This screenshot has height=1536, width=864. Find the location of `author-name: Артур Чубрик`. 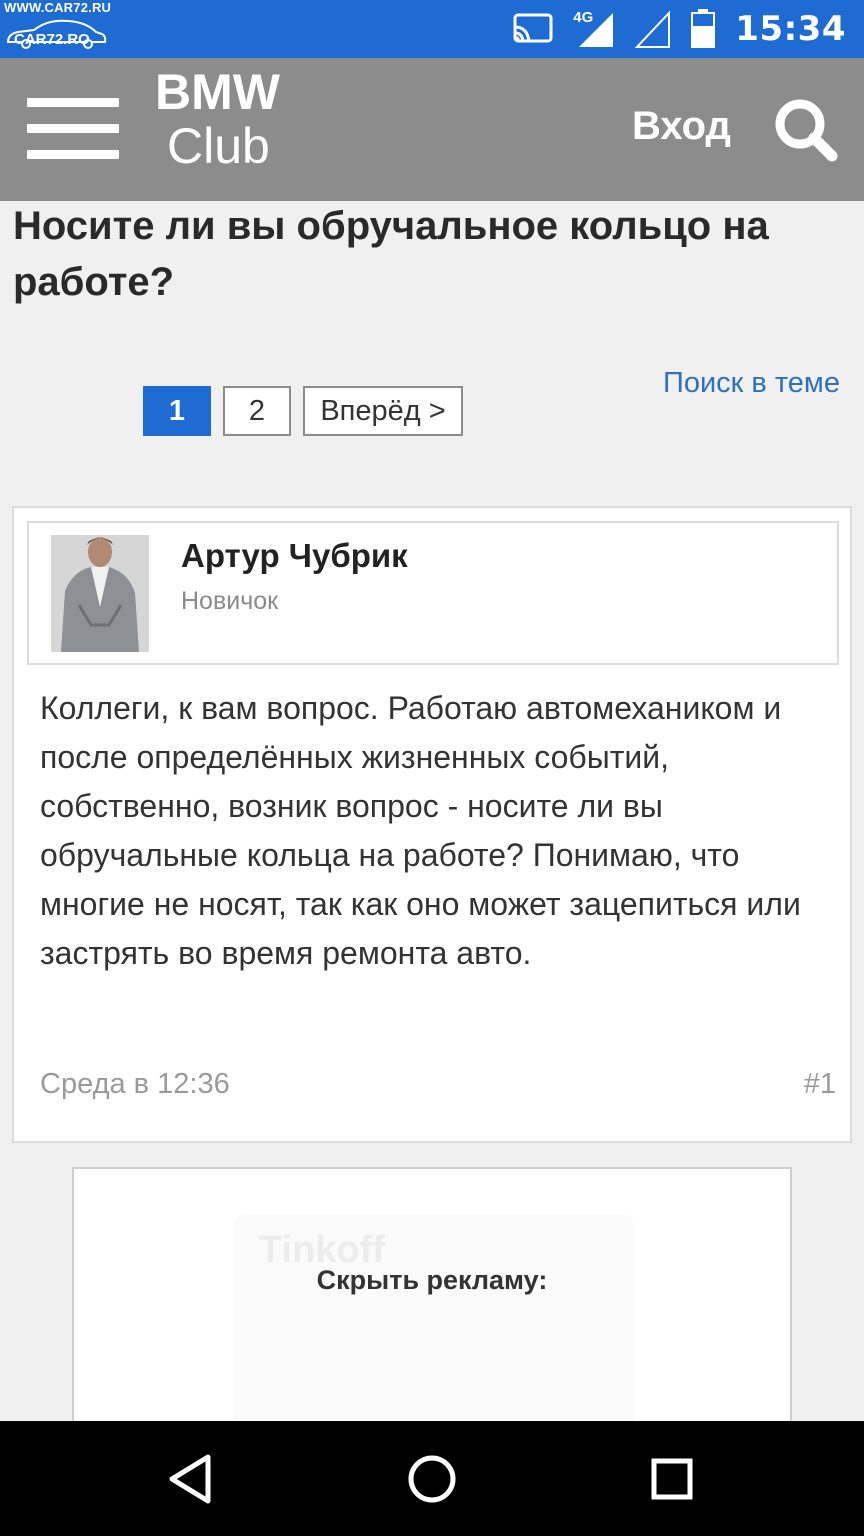

author-name: Артур Чубрик is located at coordinates (294, 556).